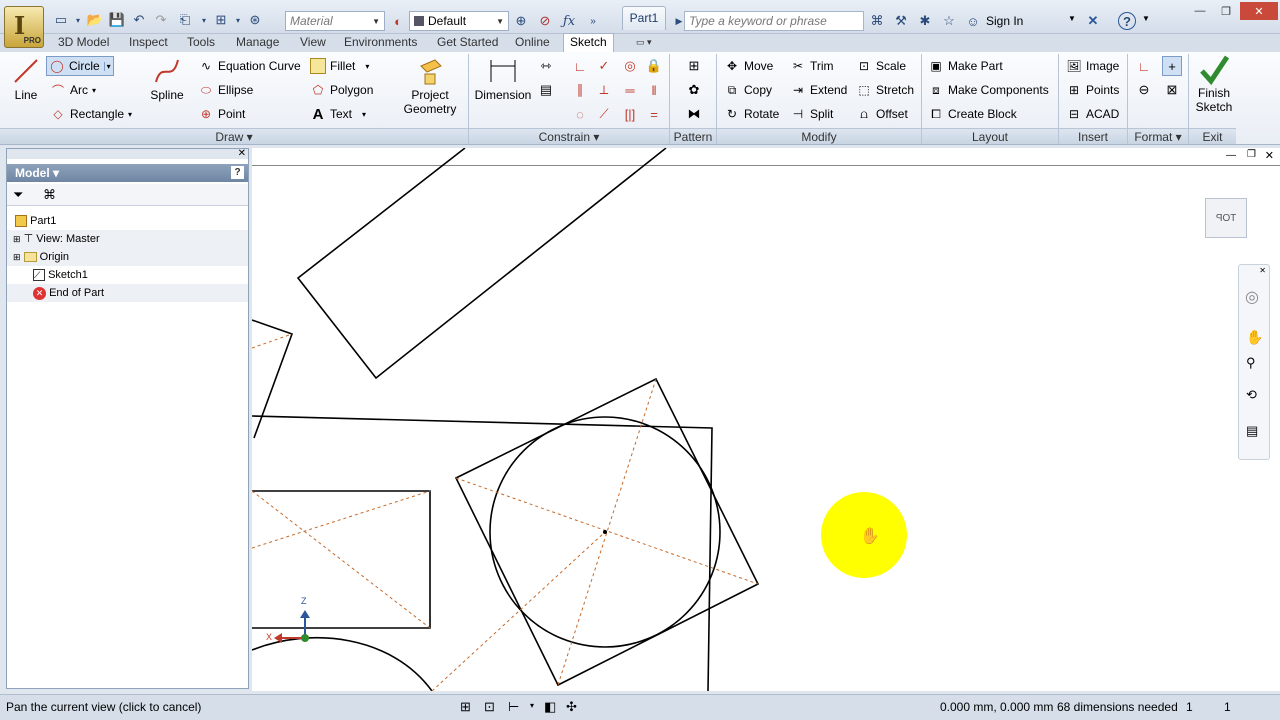  Describe the element at coordinates (342, 90) in the screenshot. I see `polygon-button: ⬠ Polygon` at that location.